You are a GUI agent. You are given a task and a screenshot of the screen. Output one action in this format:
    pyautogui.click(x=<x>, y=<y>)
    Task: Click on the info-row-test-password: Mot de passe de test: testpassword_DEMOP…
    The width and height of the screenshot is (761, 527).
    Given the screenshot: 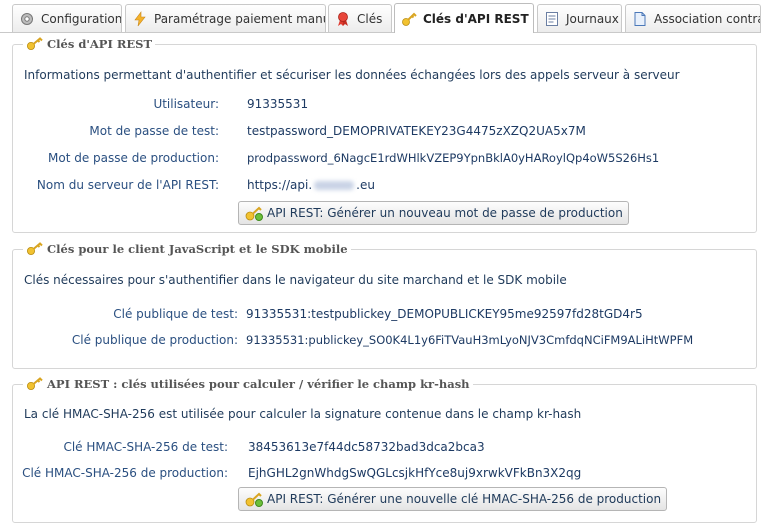 What is the action you would take?
    pyautogui.click(x=372, y=133)
    